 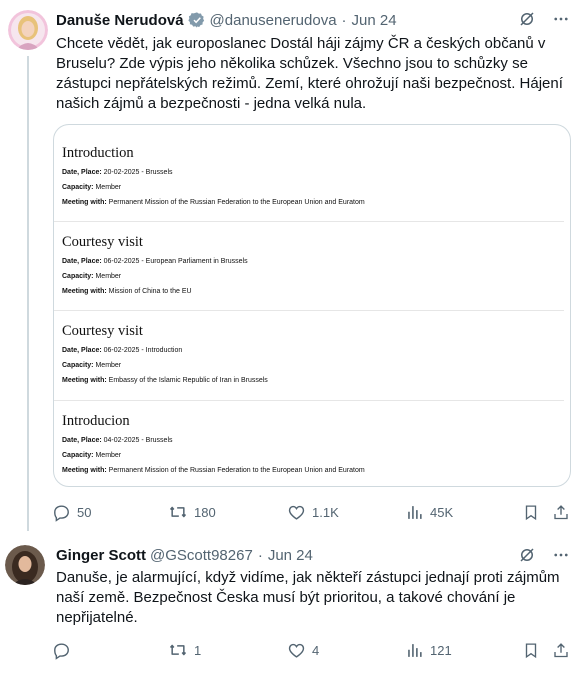 I want to click on row-value: Mission of China to the EU, so click(x=150, y=291).